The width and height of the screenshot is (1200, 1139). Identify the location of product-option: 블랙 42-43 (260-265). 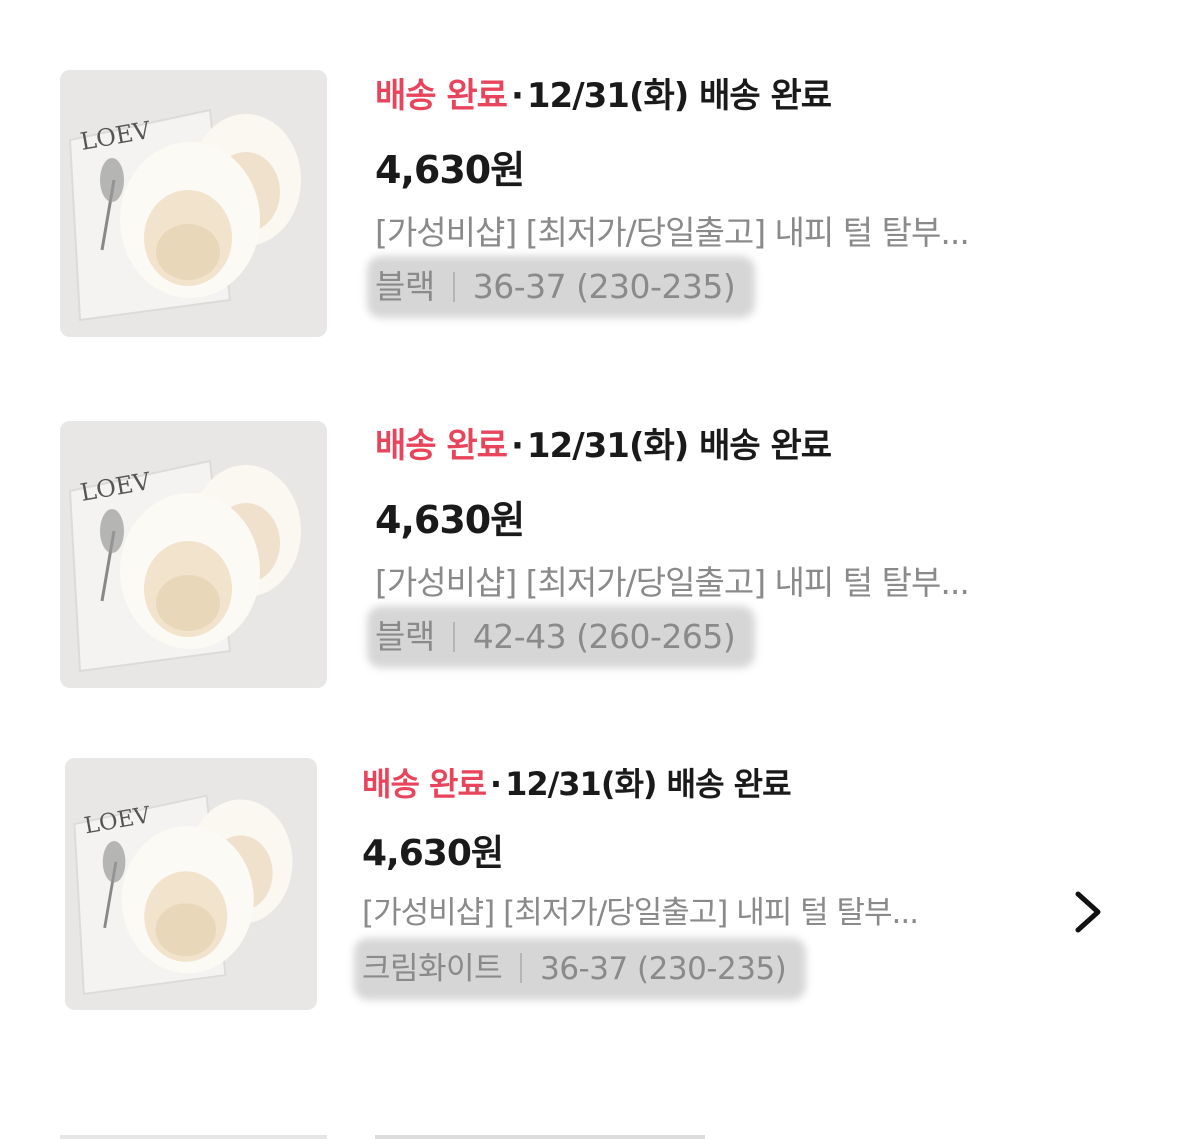
(555, 637).